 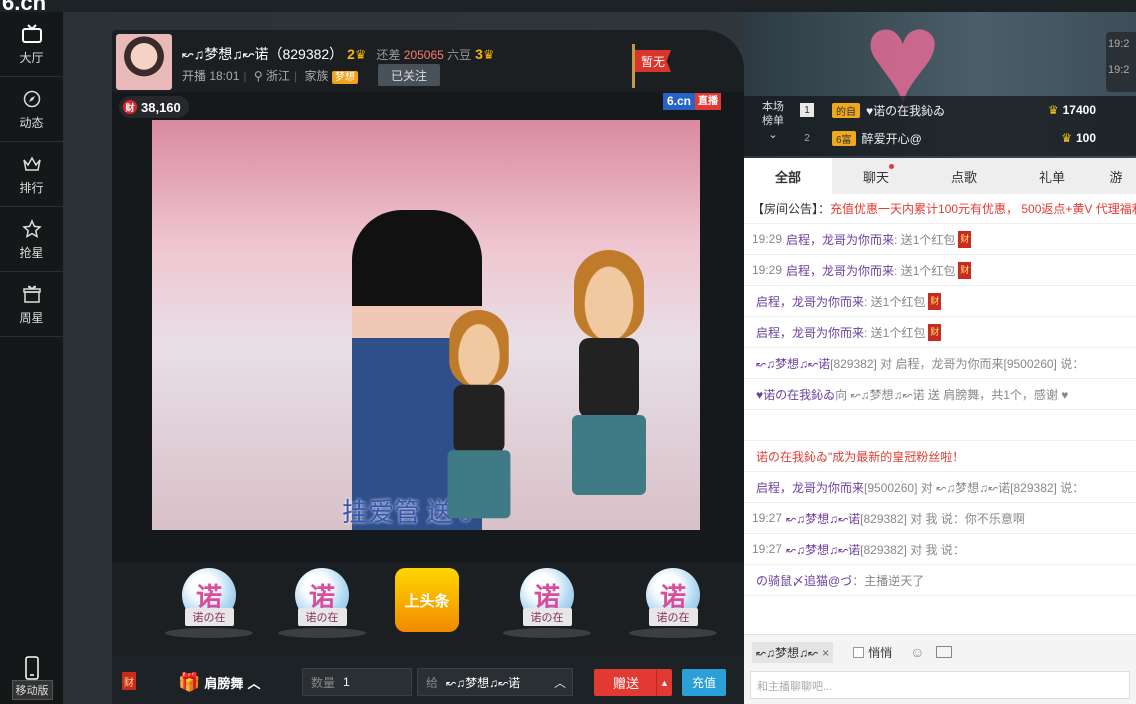 I want to click on message-time: 19:29, so click(x=767, y=239).